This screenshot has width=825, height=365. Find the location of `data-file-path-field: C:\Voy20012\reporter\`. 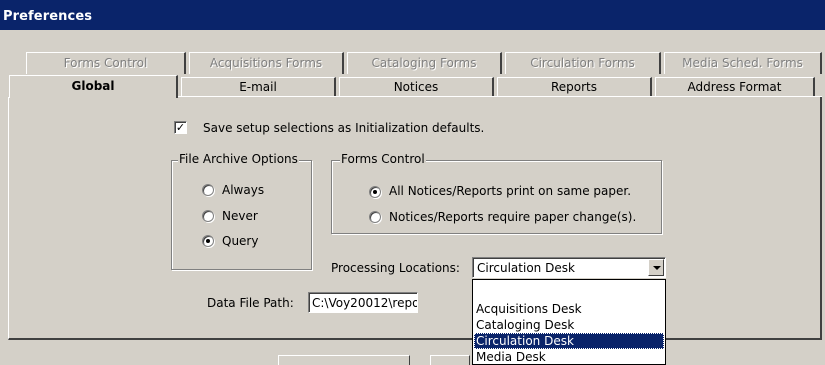

data-file-path-field: C:\Voy20012\reporter\ is located at coordinates (363, 302).